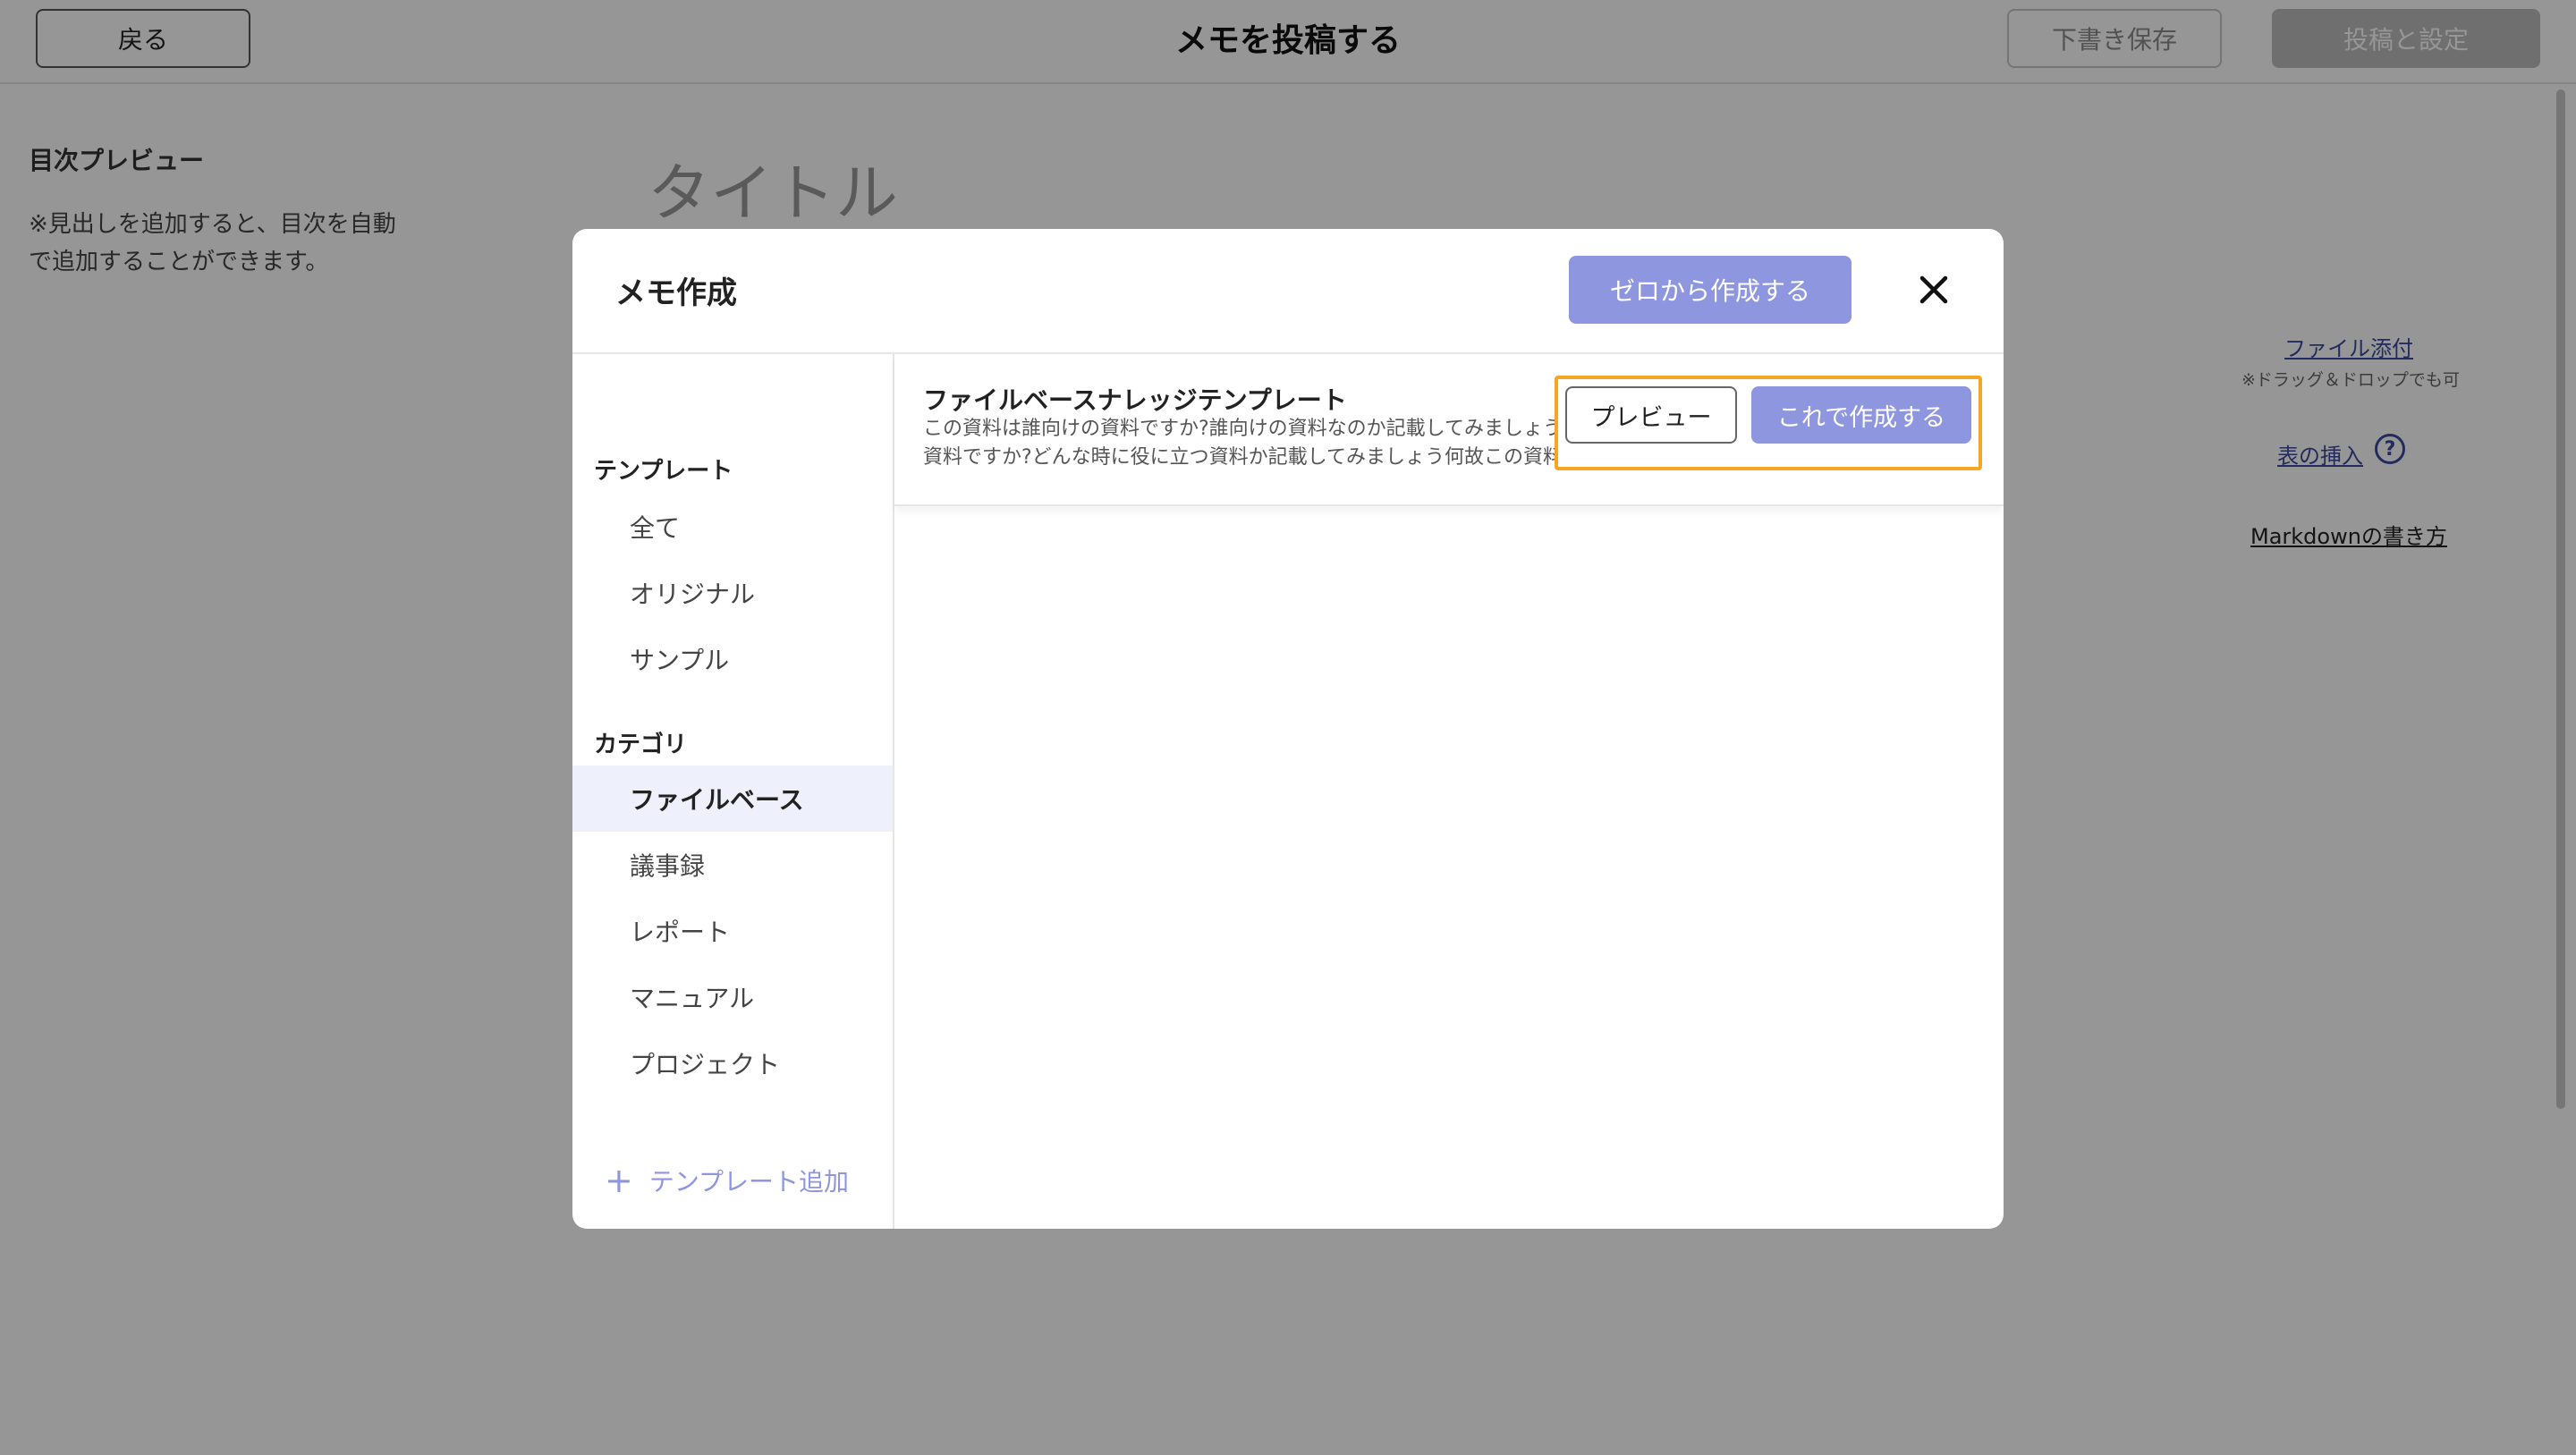  Describe the element at coordinates (732, 865) in the screenshot. I see `sidebar-item-minutes: 議事録` at that location.